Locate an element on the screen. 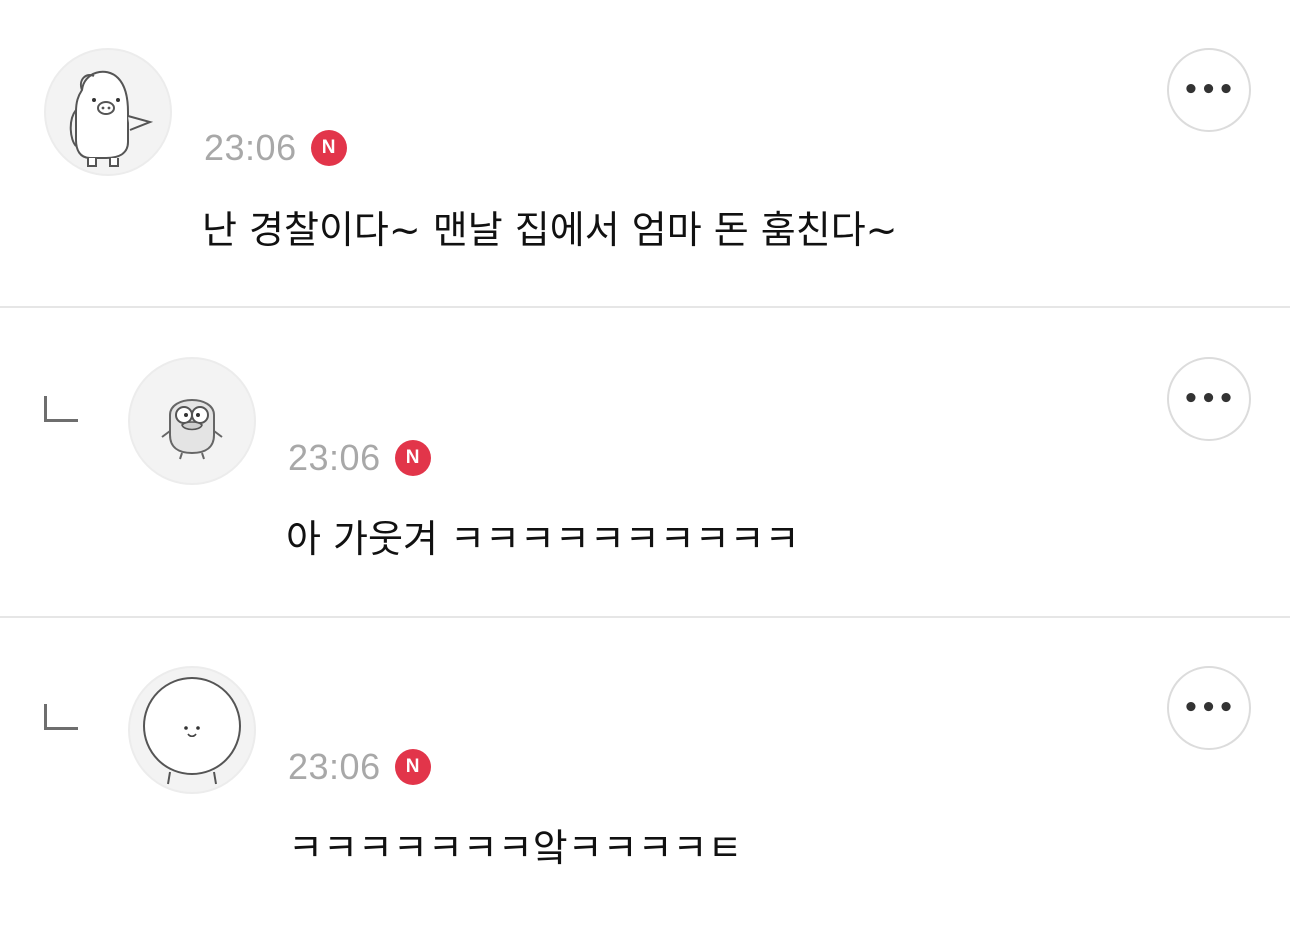 Image resolution: width=1290 pixels, height=943 pixels. comment-text: ㅋㅋㅋㅋㅋㅋㅋ앜ㅋㅋㅋㅋㅌ is located at coordinates (515, 848).